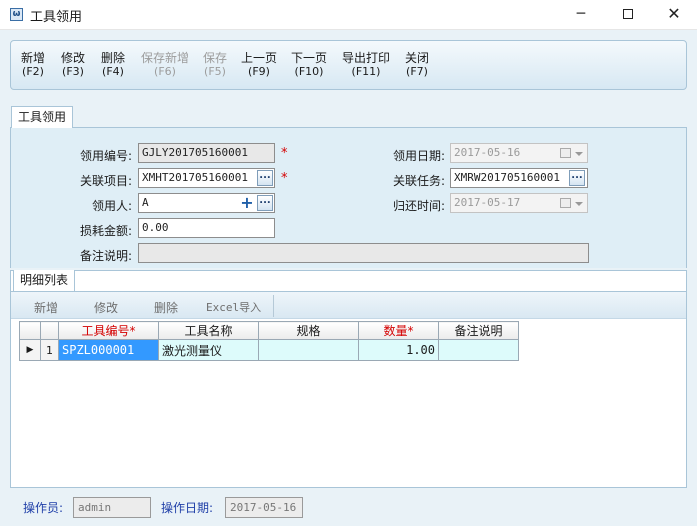 The image size is (697, 526). I want to click on next-page-button: 下一页 (F10), so click(309, 65).